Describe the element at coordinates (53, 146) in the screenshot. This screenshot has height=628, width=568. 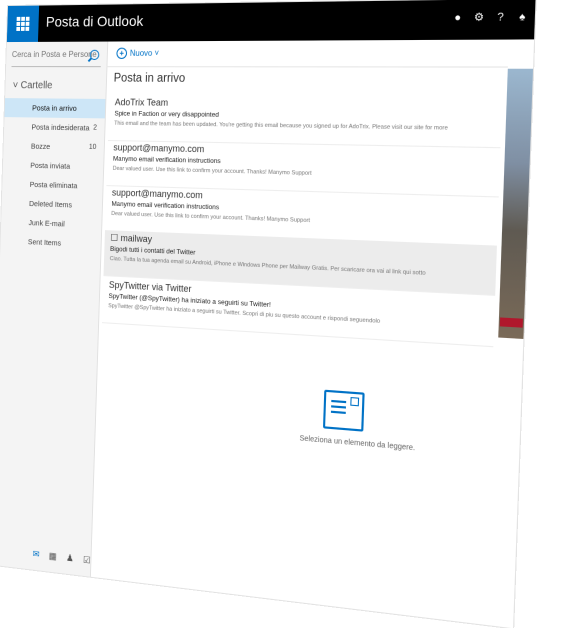
I see `folder-drafts: Bozze 10` at that location.